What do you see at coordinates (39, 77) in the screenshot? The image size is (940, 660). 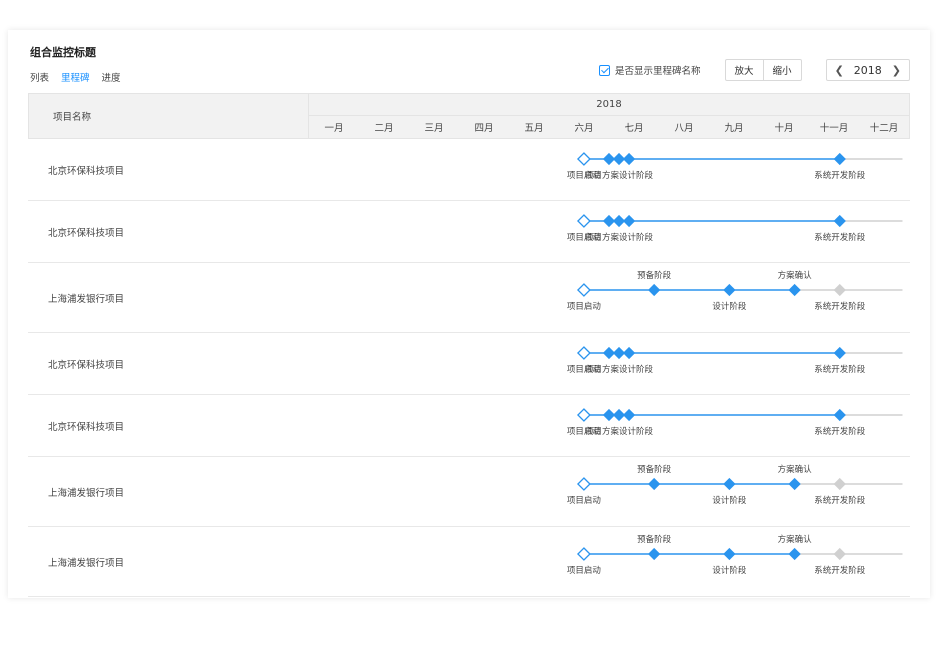 I see `tab-list: 列表` at bounding box center [39, 77].